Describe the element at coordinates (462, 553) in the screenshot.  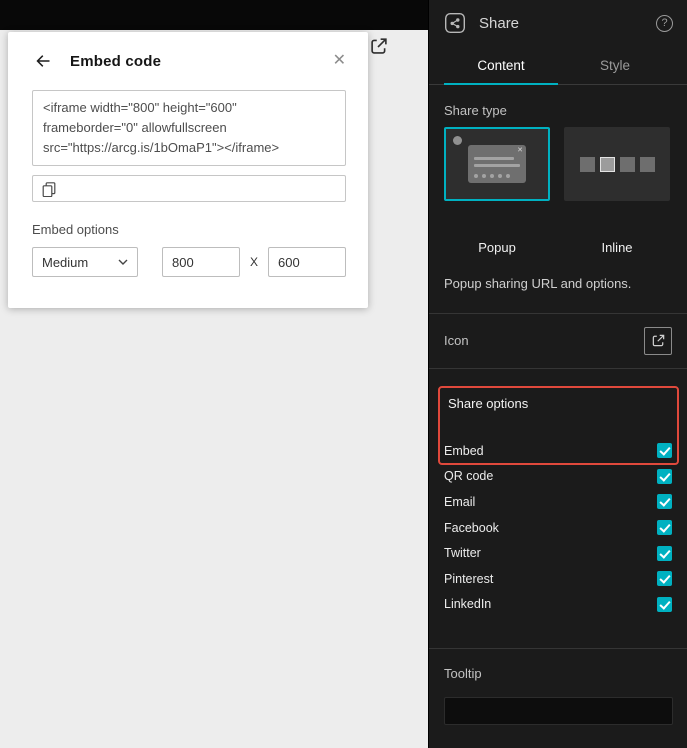
I see `option-label: Twitter` at that location.